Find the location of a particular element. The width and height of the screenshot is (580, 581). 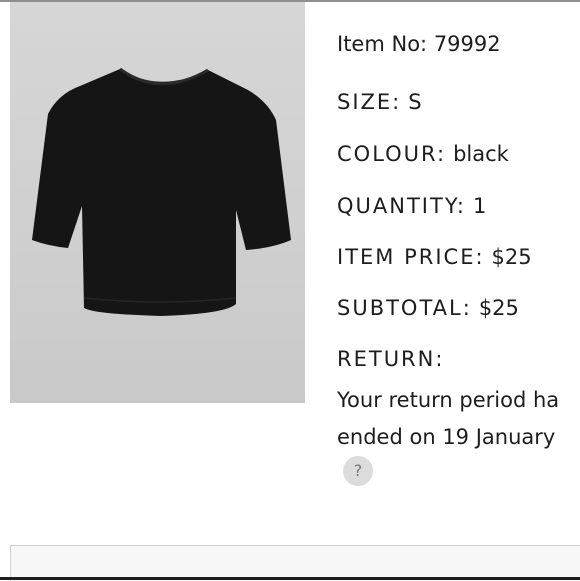

subtotal-row: SUBTOTAL: $25 is located at coordinates (428, 308).